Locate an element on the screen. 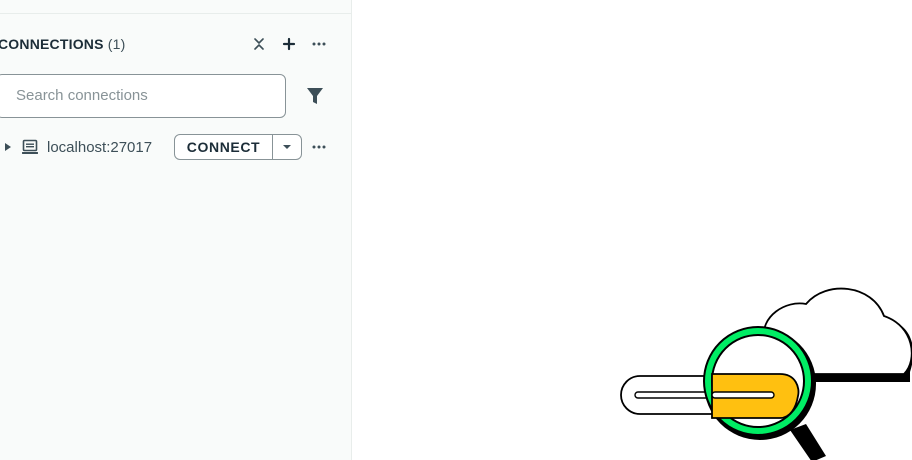 This screenshot has width=912, height=460. collapse-all-icon is located at coordinates (259, 44).